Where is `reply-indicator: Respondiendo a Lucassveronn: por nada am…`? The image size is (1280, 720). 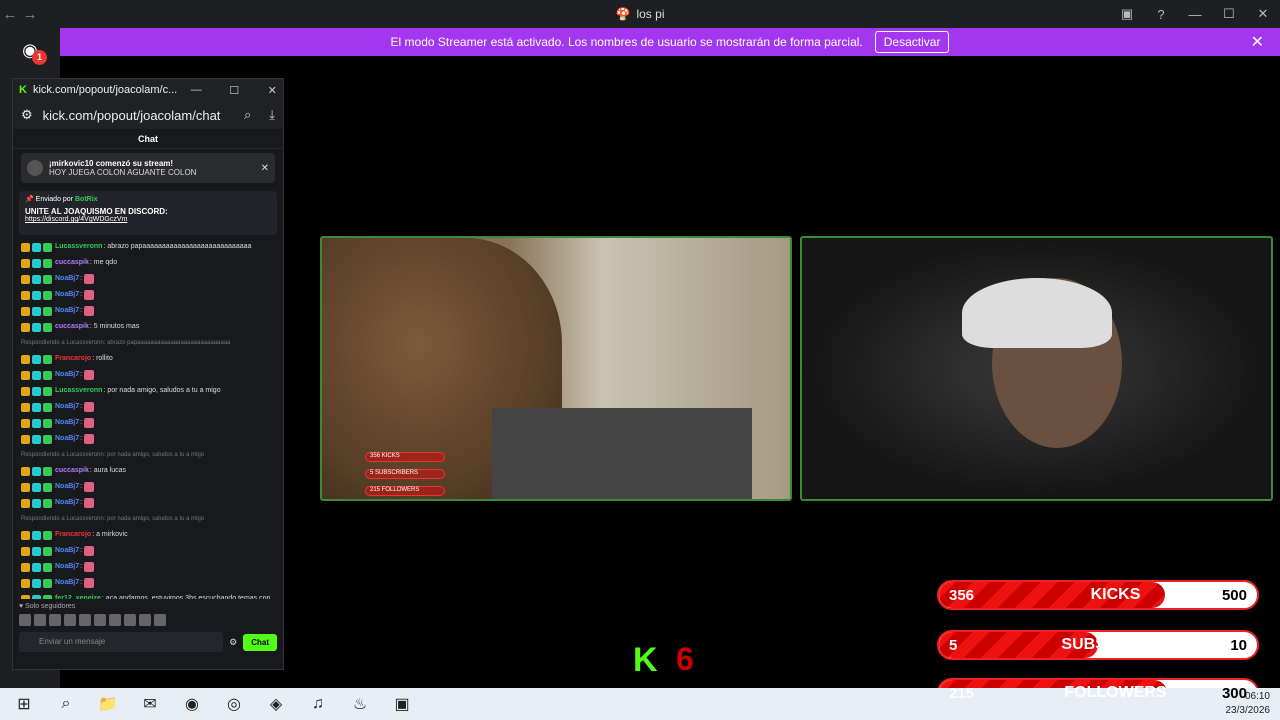 reply-indicator: Respondiendo a Lucassveronn: por nada am… is located at coordinates (148, 455).